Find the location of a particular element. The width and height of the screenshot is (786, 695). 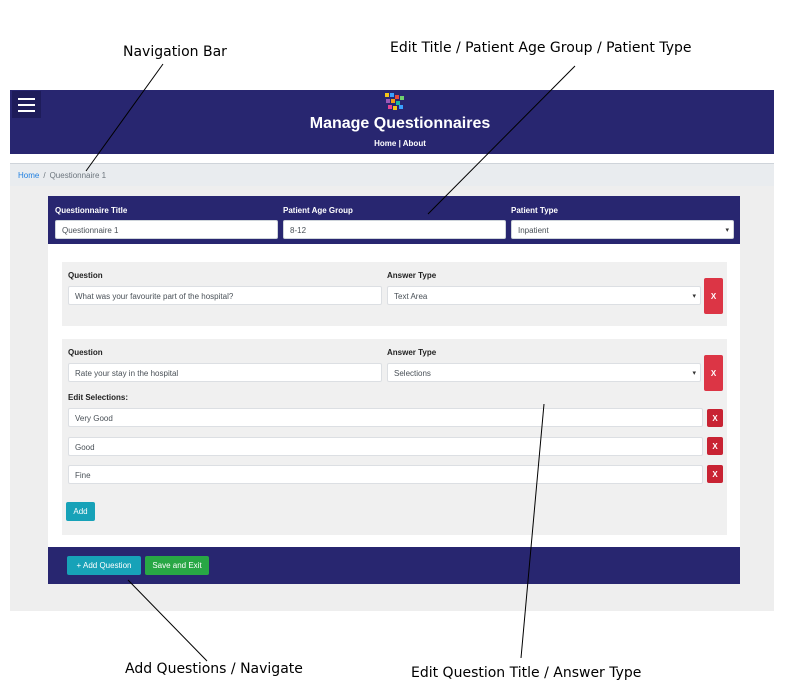

nav-link-home: Home is located at coordinates (385, 143).